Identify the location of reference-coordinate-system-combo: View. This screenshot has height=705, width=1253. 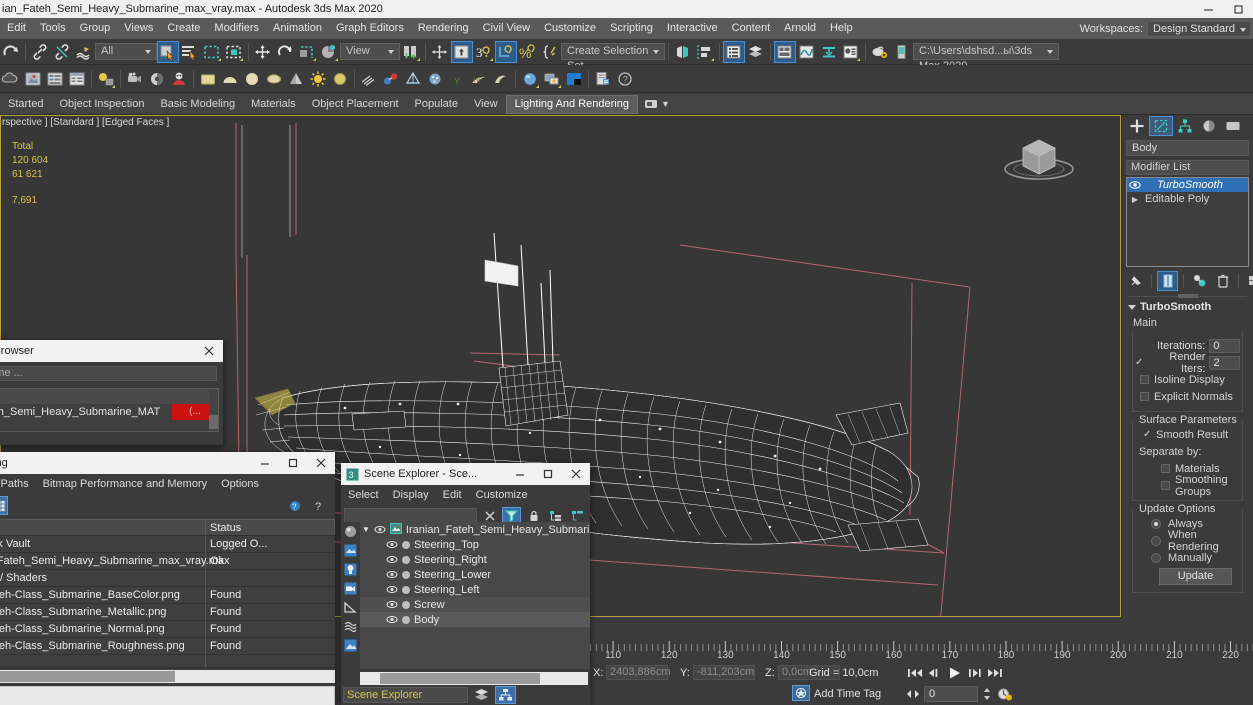
(370, 51).